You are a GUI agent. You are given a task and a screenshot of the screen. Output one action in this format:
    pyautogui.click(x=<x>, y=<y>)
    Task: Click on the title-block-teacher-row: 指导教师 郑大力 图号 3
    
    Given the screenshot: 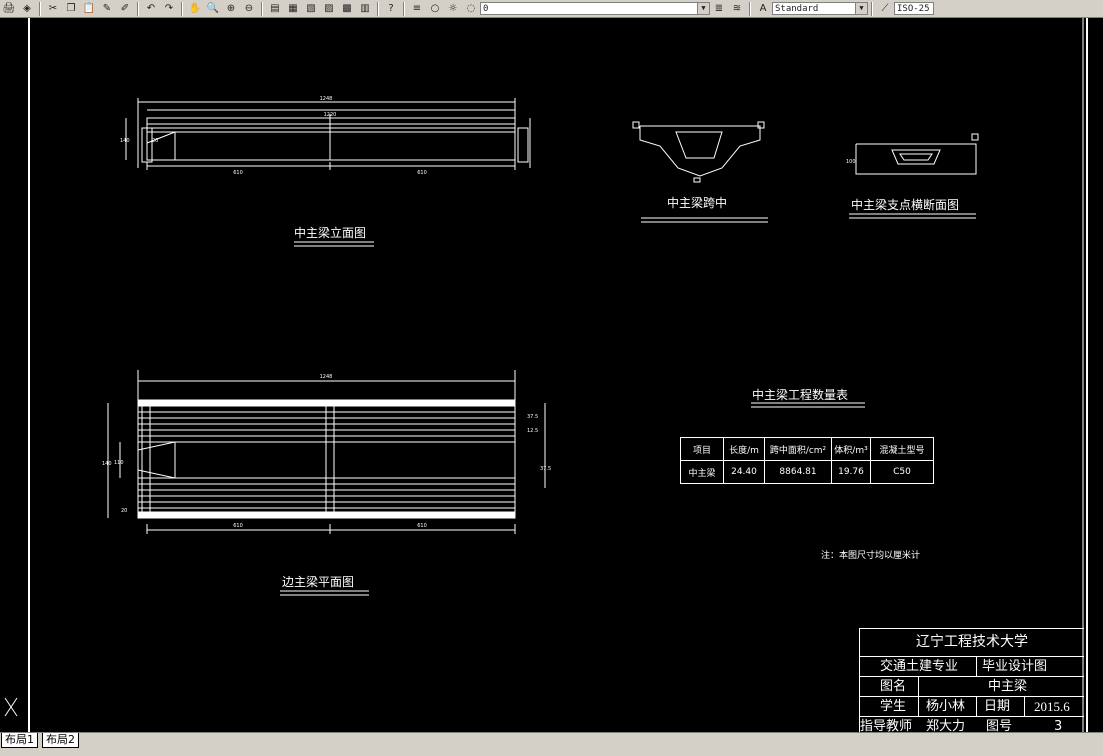 What is the action you would take?
    pyautogui.click(x=972, y=725)
    